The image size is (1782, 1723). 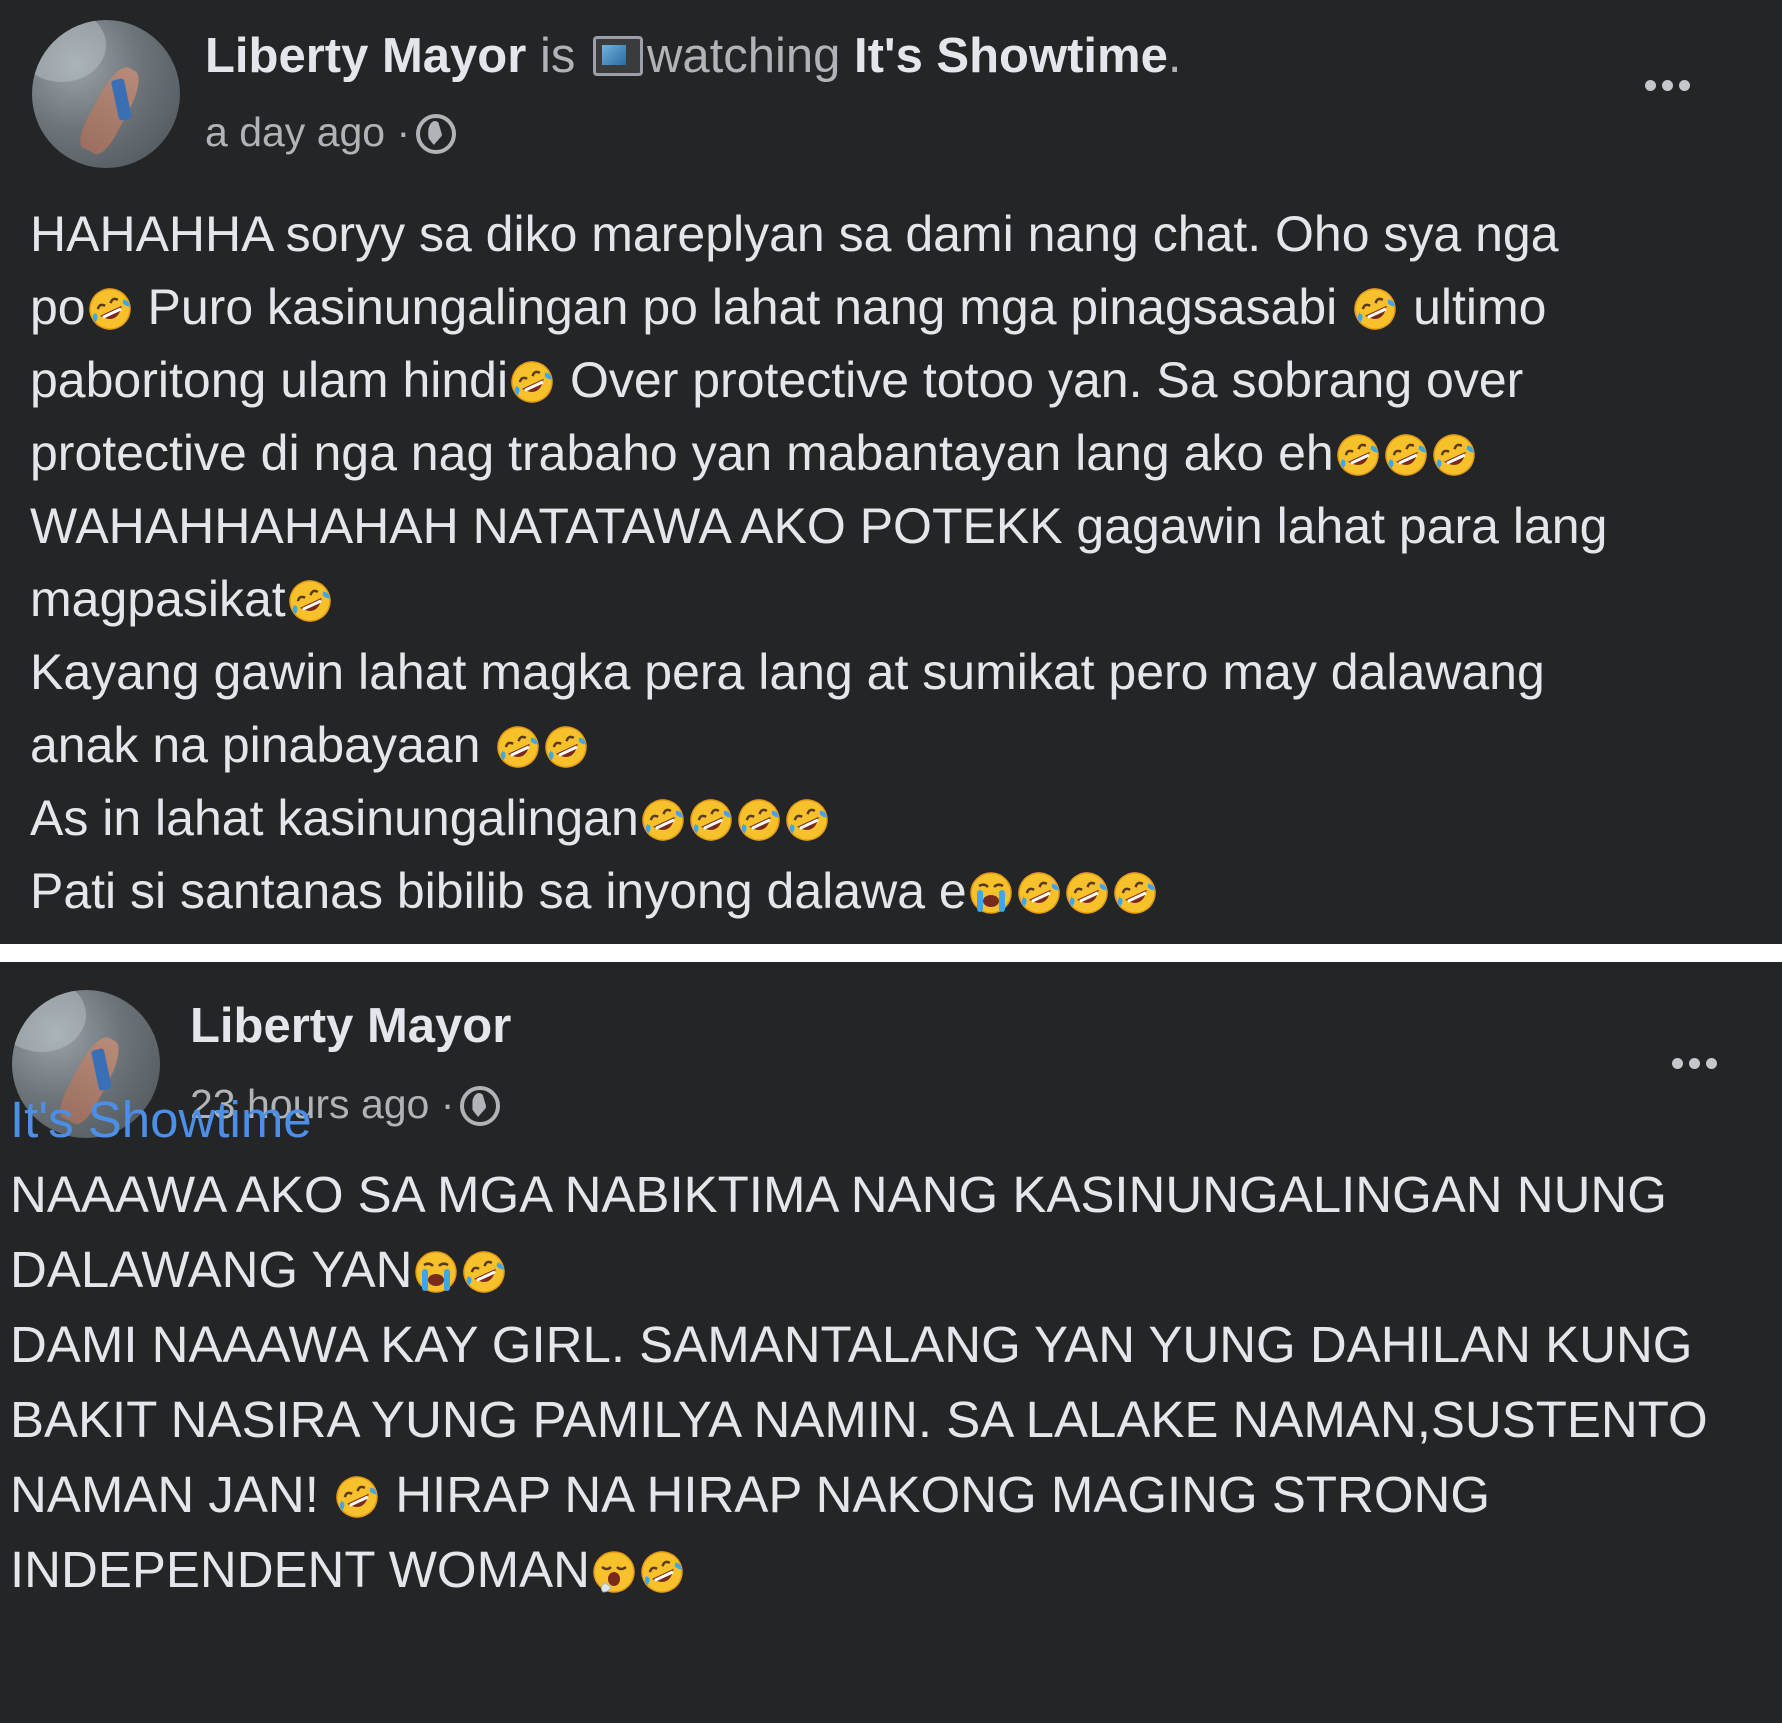 I want to click on activity-period: ., so click(x=1174, y=56).